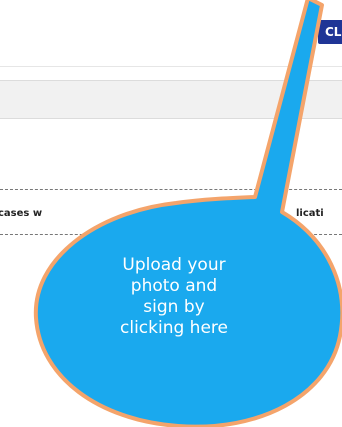 Image resolution: width=342 pixels, height=427 pixels. I want to click on callout-line-1: Upload your, so click(174, 265).